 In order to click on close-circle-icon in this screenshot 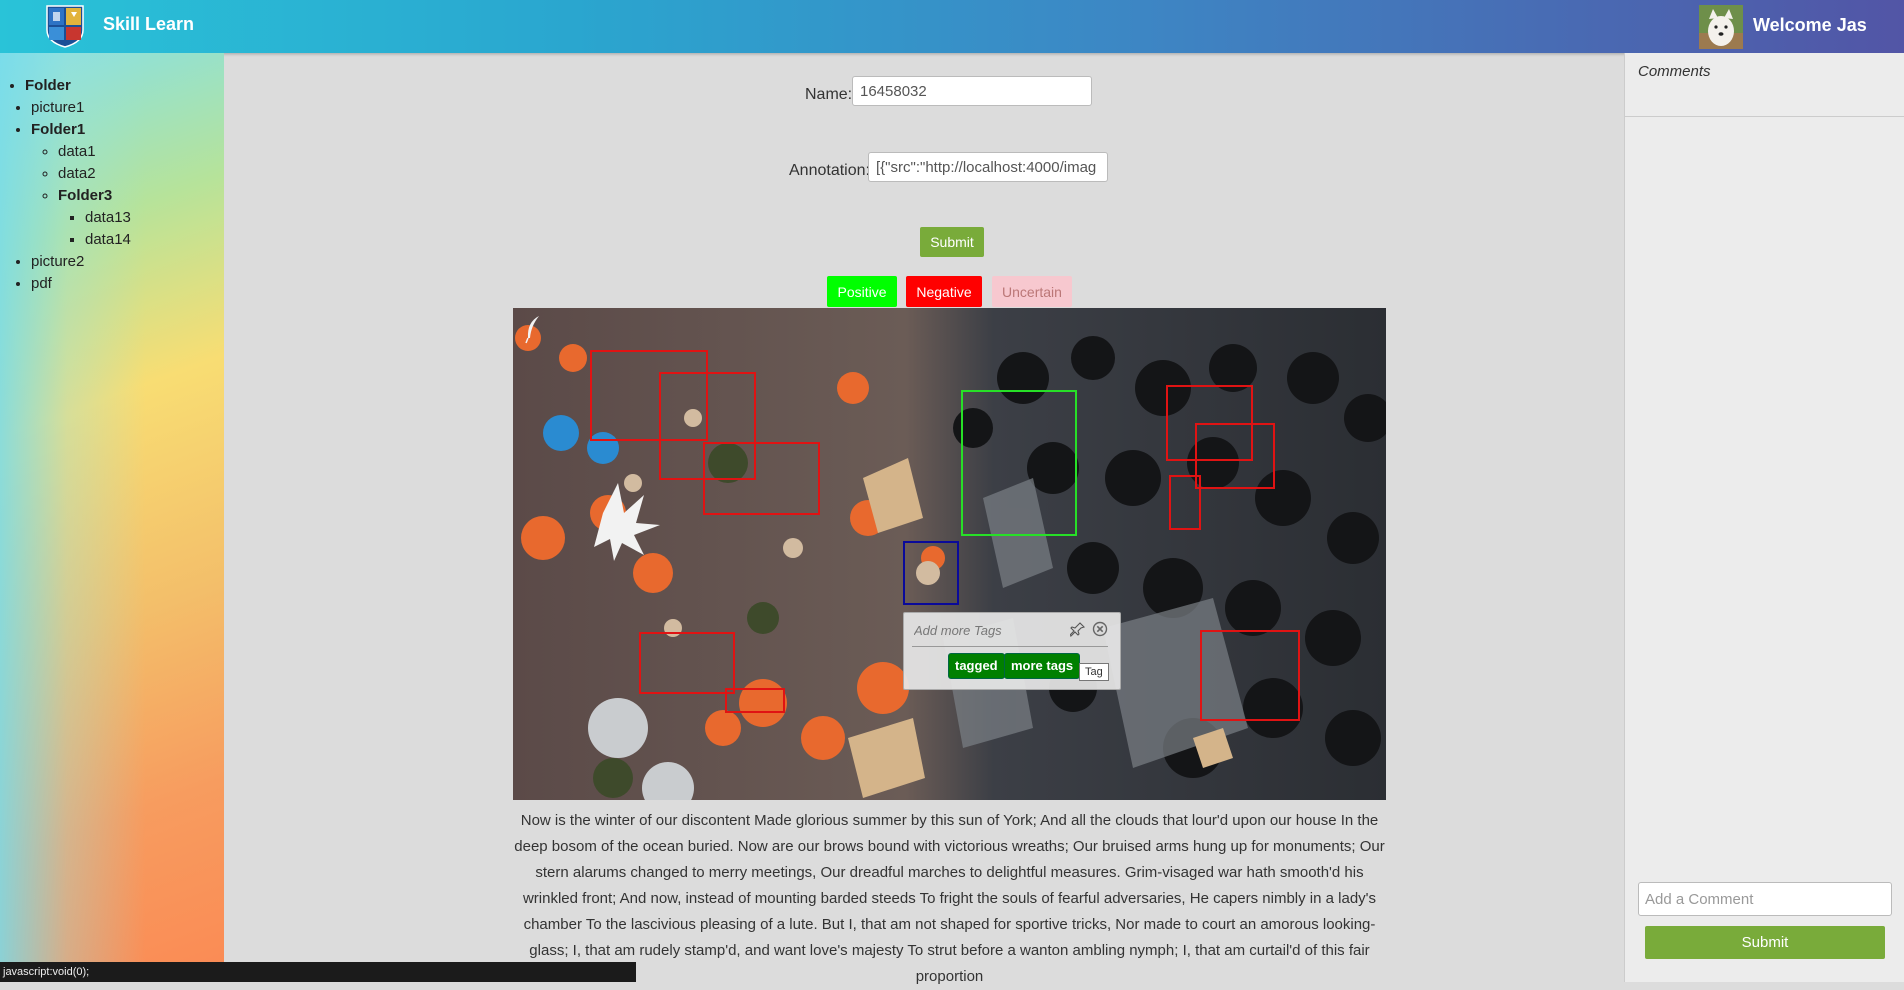, I will do `click(1100, 629)`.